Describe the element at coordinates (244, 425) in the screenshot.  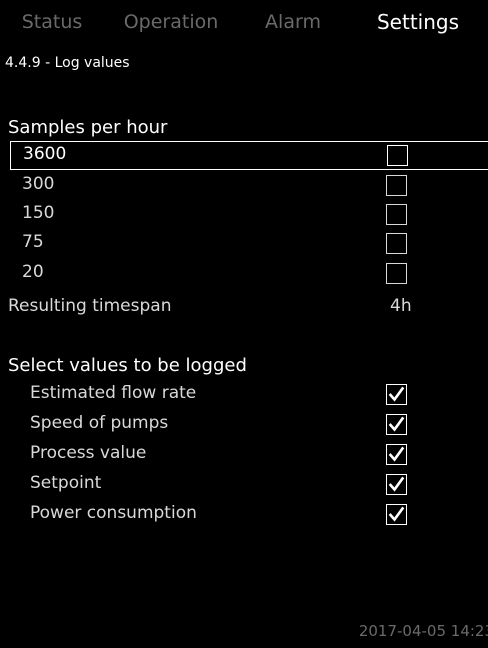
I see `logged-item-speed-of-pumps: Speed of pumps` at that location.